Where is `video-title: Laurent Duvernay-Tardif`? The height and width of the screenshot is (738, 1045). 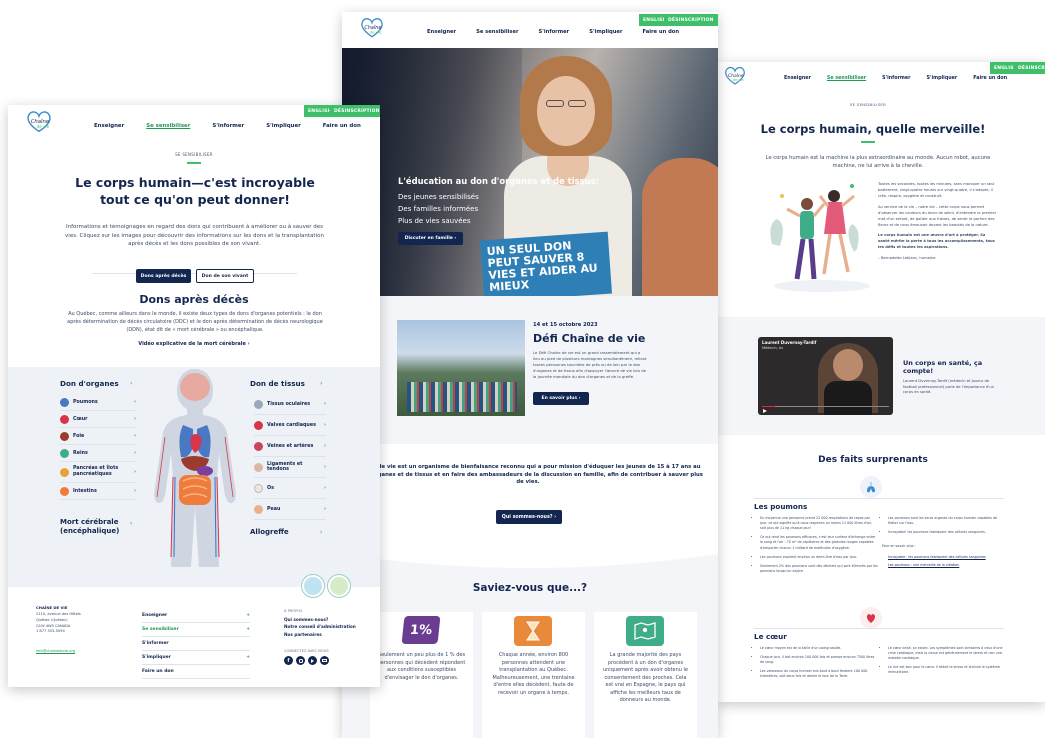 video-title: Laurent Duvernay-Tardif is located at coordinates (789, 342).